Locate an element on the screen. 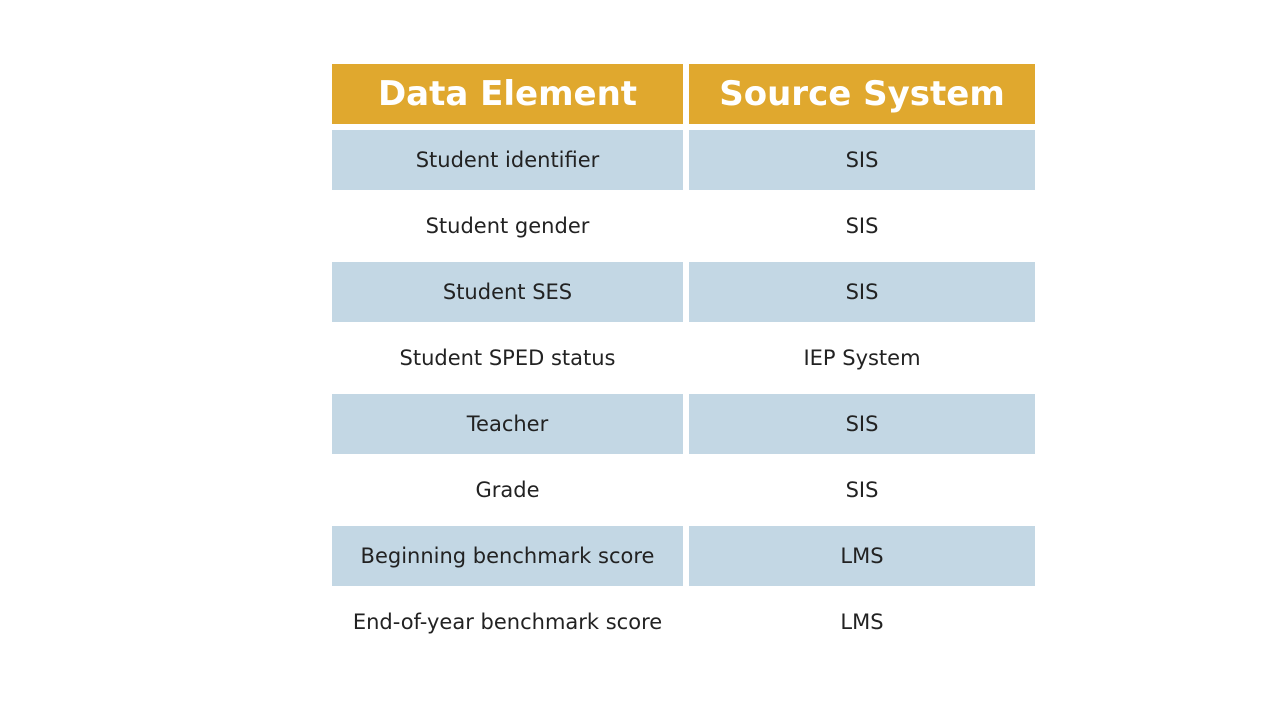 This screenshot has width=1280, height=720. data-element-cell: End-of-year benchmark score is located at coordinates (507, 622).